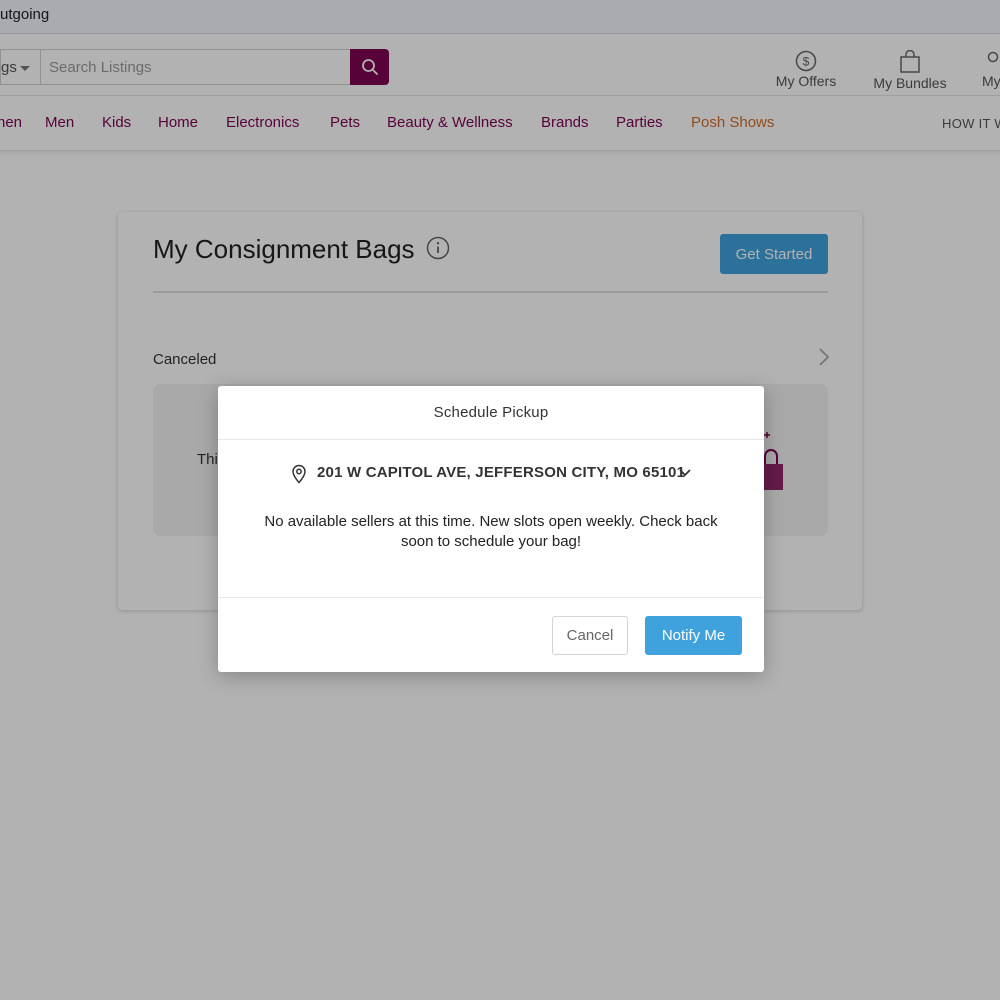 This screenshot has height=1000, width=1000. I want to click on modal-title: Schedule Pickup, so click(491, 412).